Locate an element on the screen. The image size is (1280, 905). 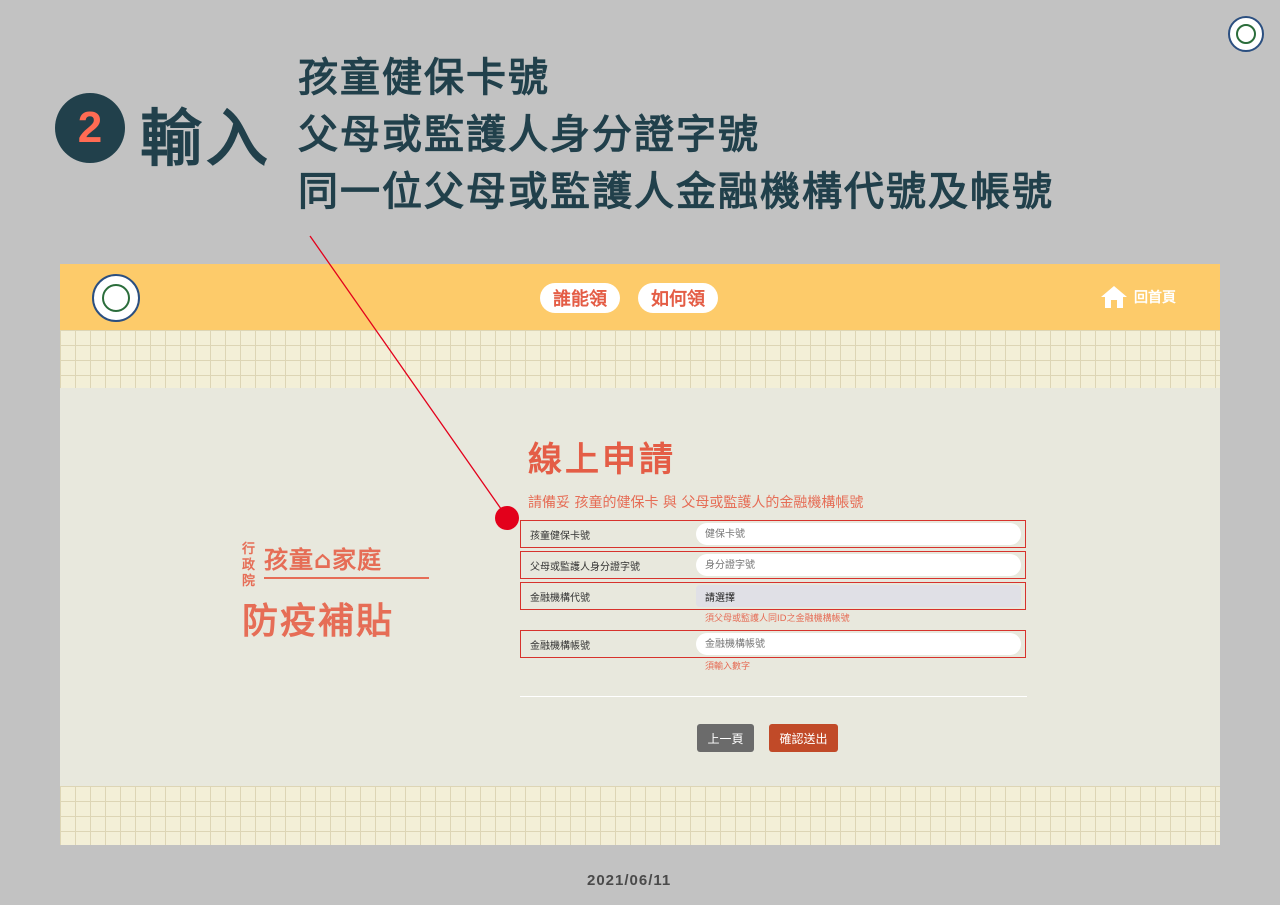
pointer-marker is located at coordinates (507, 518).